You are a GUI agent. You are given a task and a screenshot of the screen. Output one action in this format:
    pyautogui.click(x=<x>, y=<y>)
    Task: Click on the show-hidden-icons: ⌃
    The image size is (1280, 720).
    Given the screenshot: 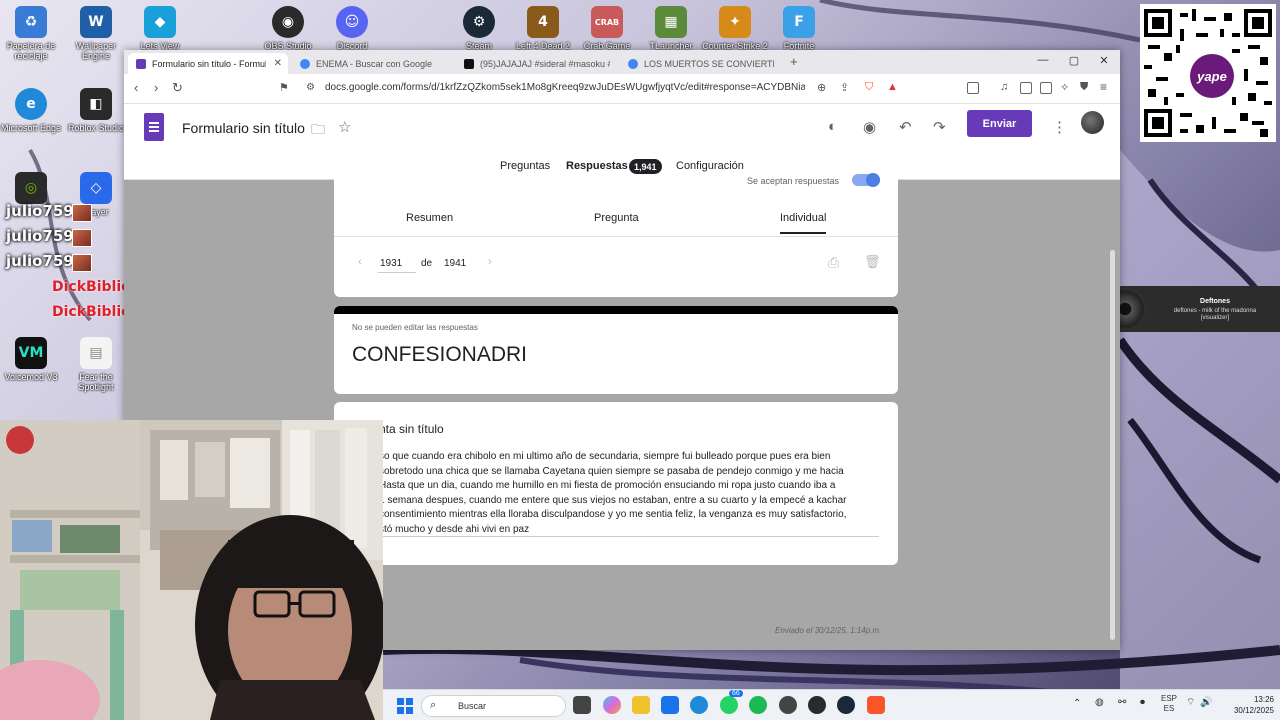 What is the action you would take?
    pyautogui.click(x=1077, y=704)
    